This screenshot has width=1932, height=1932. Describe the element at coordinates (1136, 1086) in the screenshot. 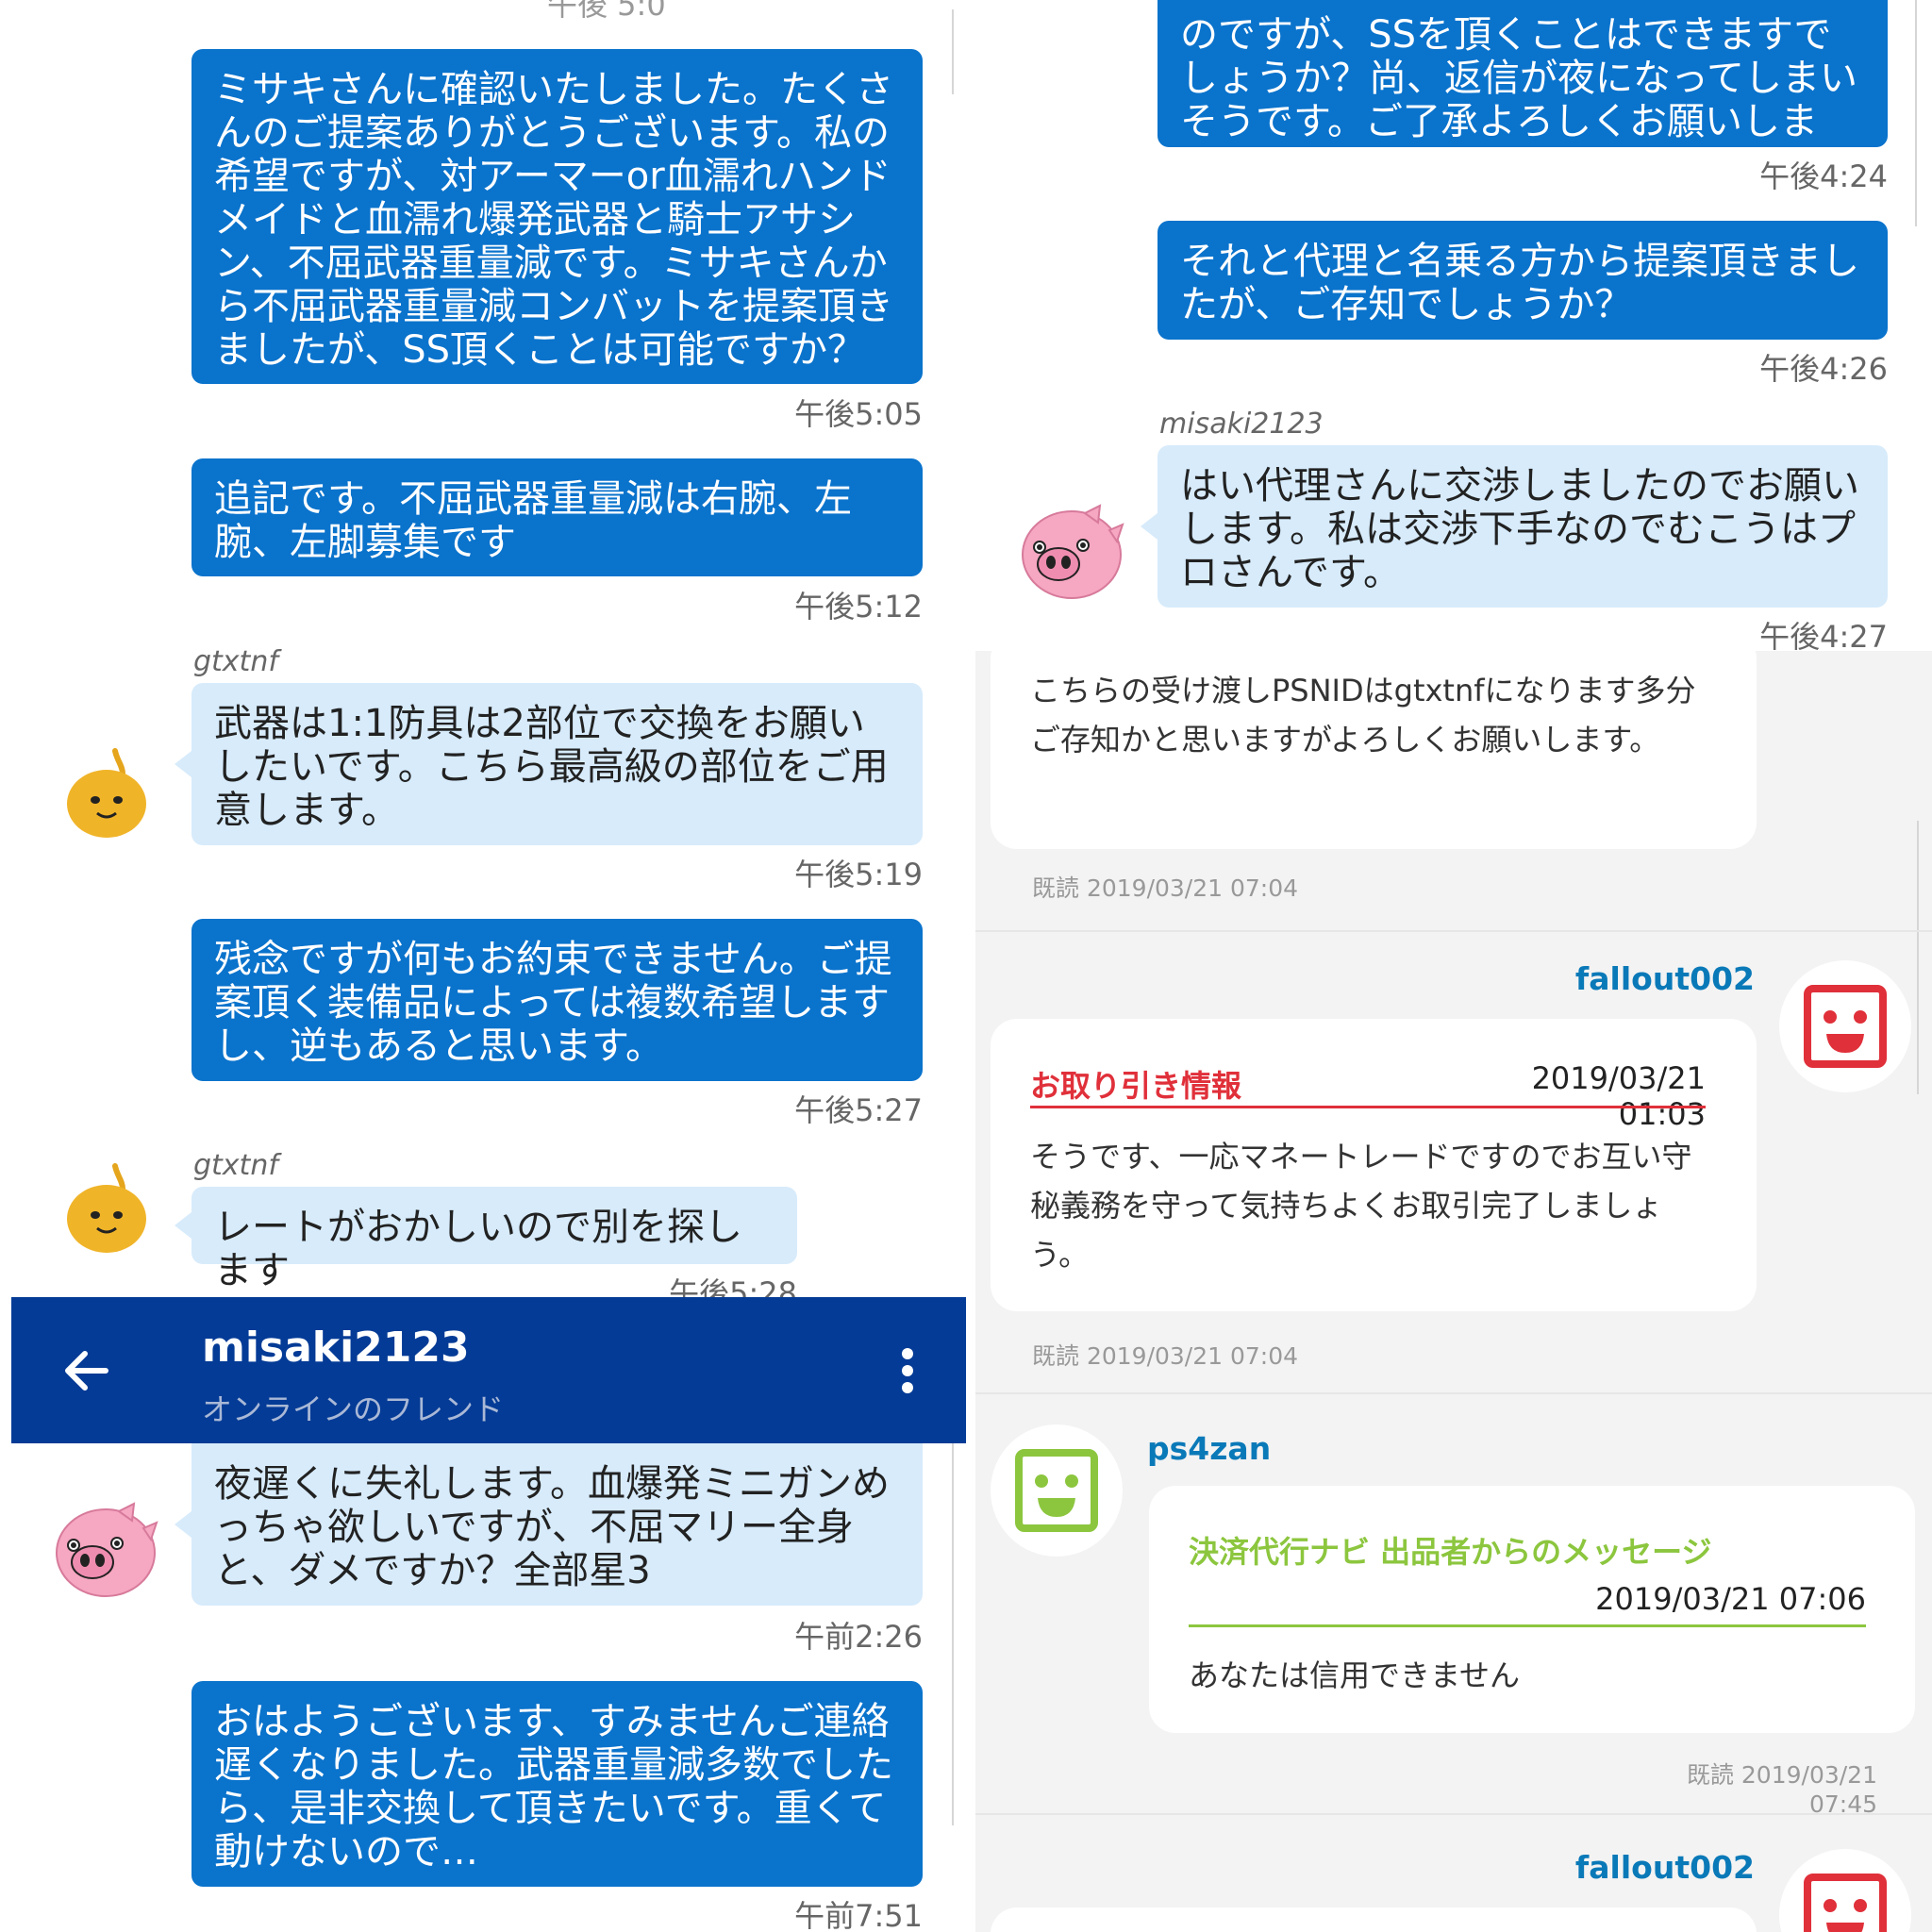

I see `card-title: お取り引き情報` at that location.